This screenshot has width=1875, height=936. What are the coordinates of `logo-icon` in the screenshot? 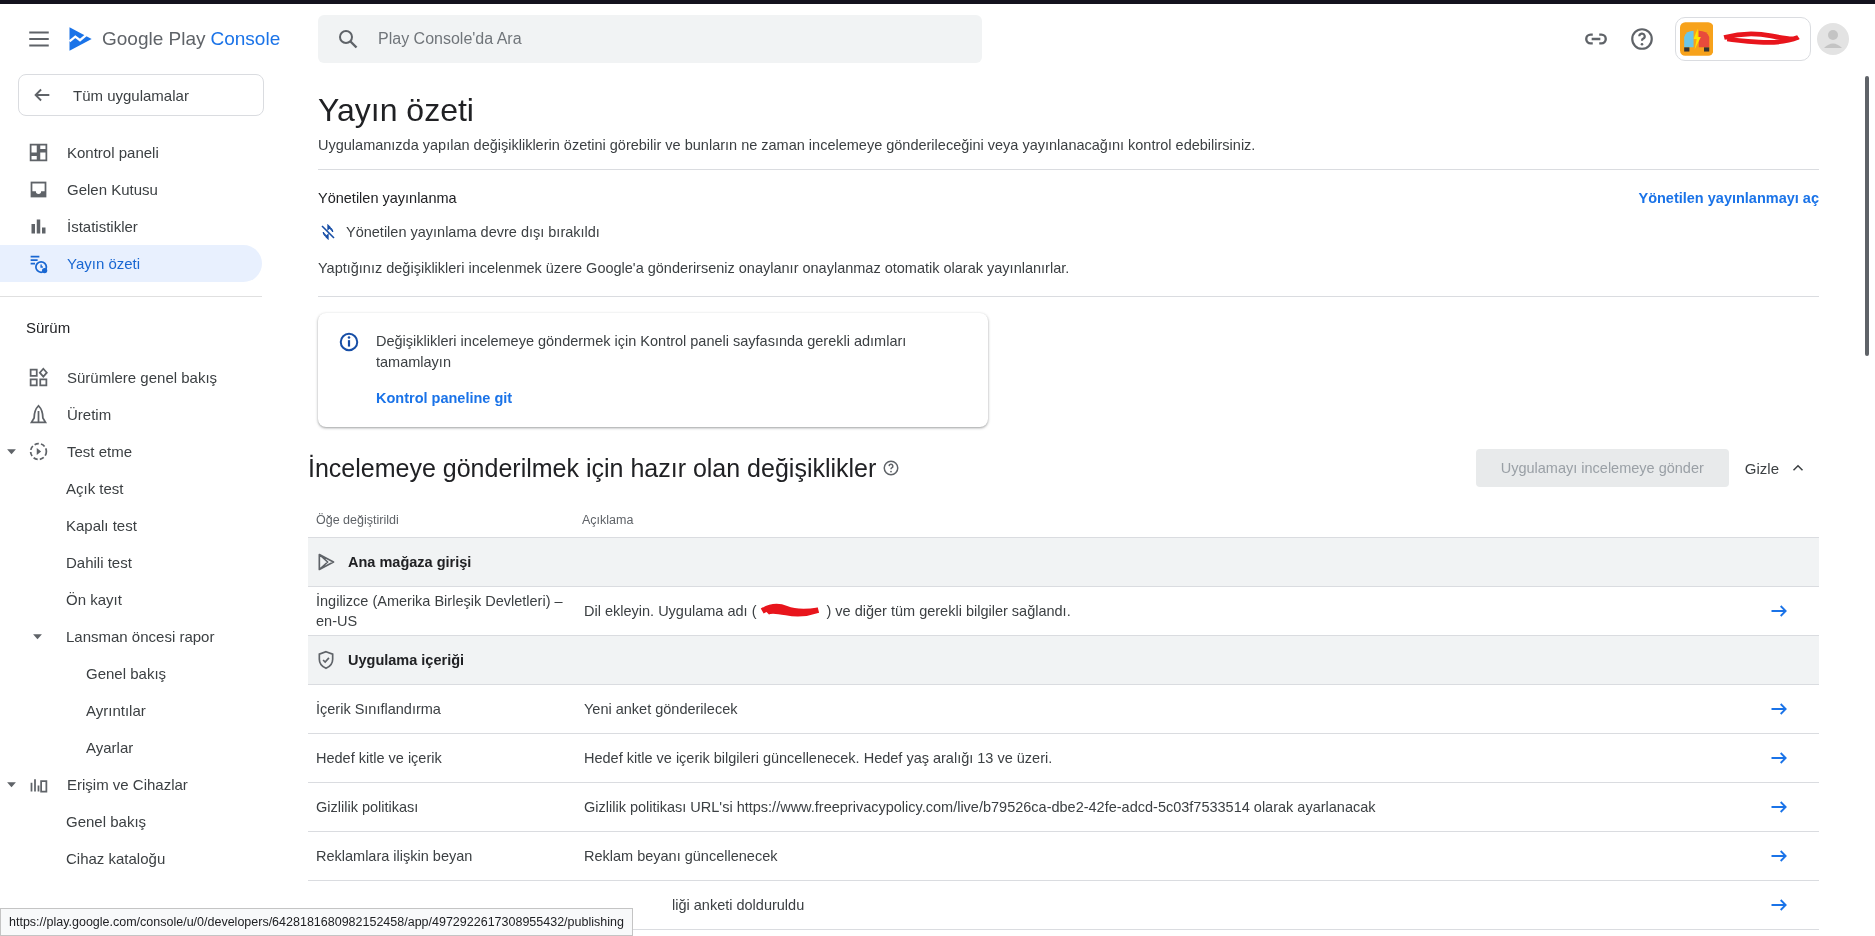 It's located at (80, 39).